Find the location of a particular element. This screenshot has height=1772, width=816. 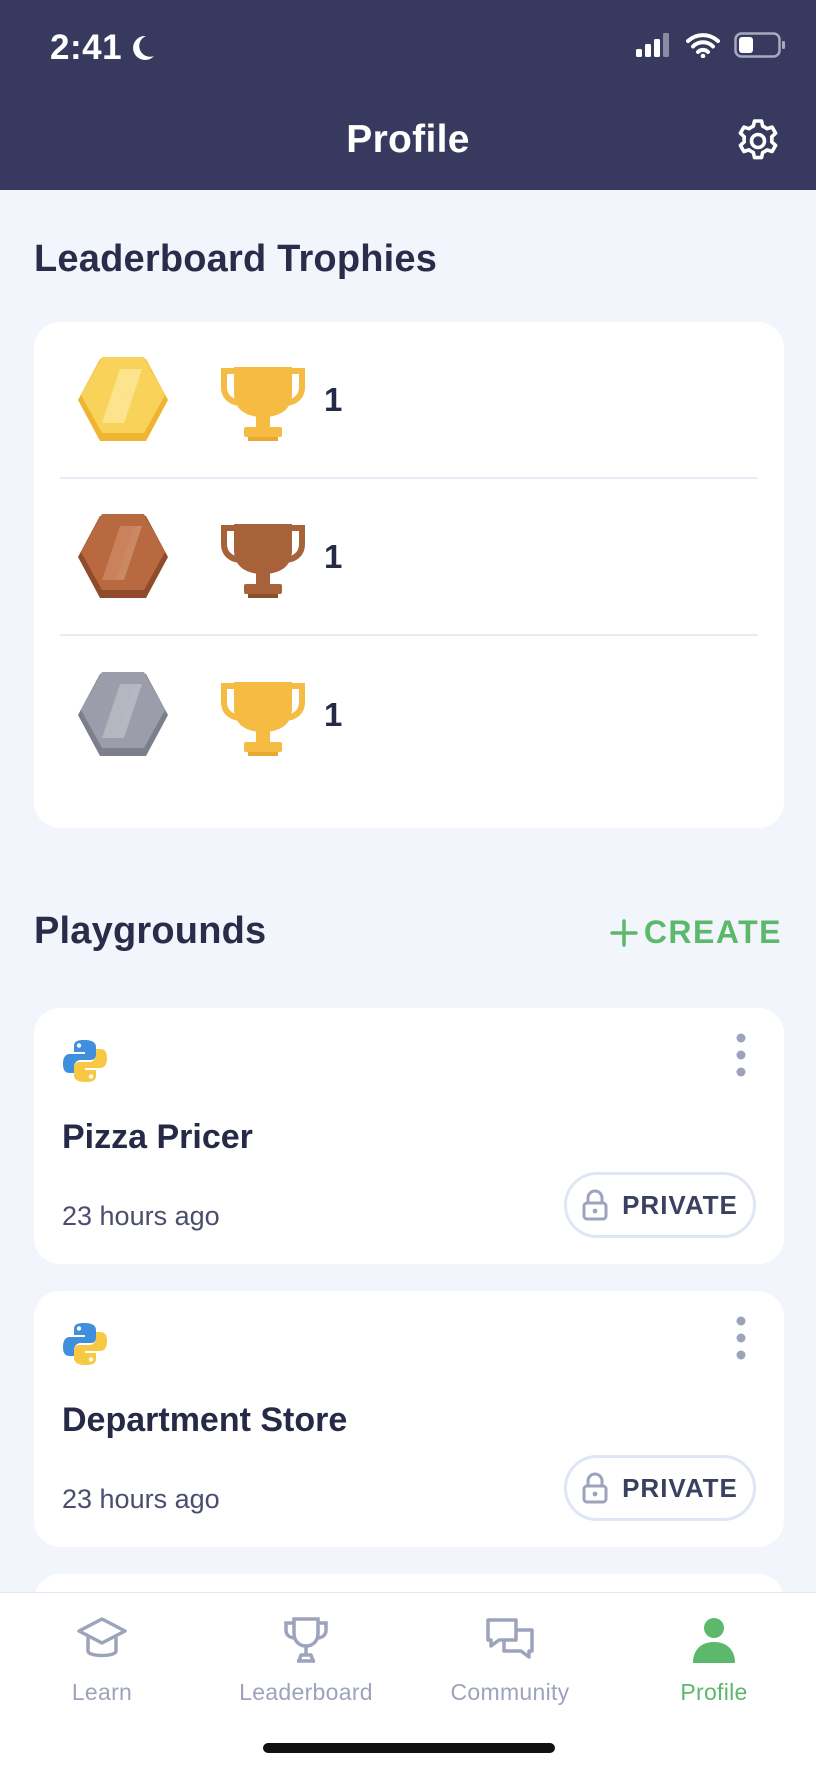

moon-icon is located at coordinates (144, 47).